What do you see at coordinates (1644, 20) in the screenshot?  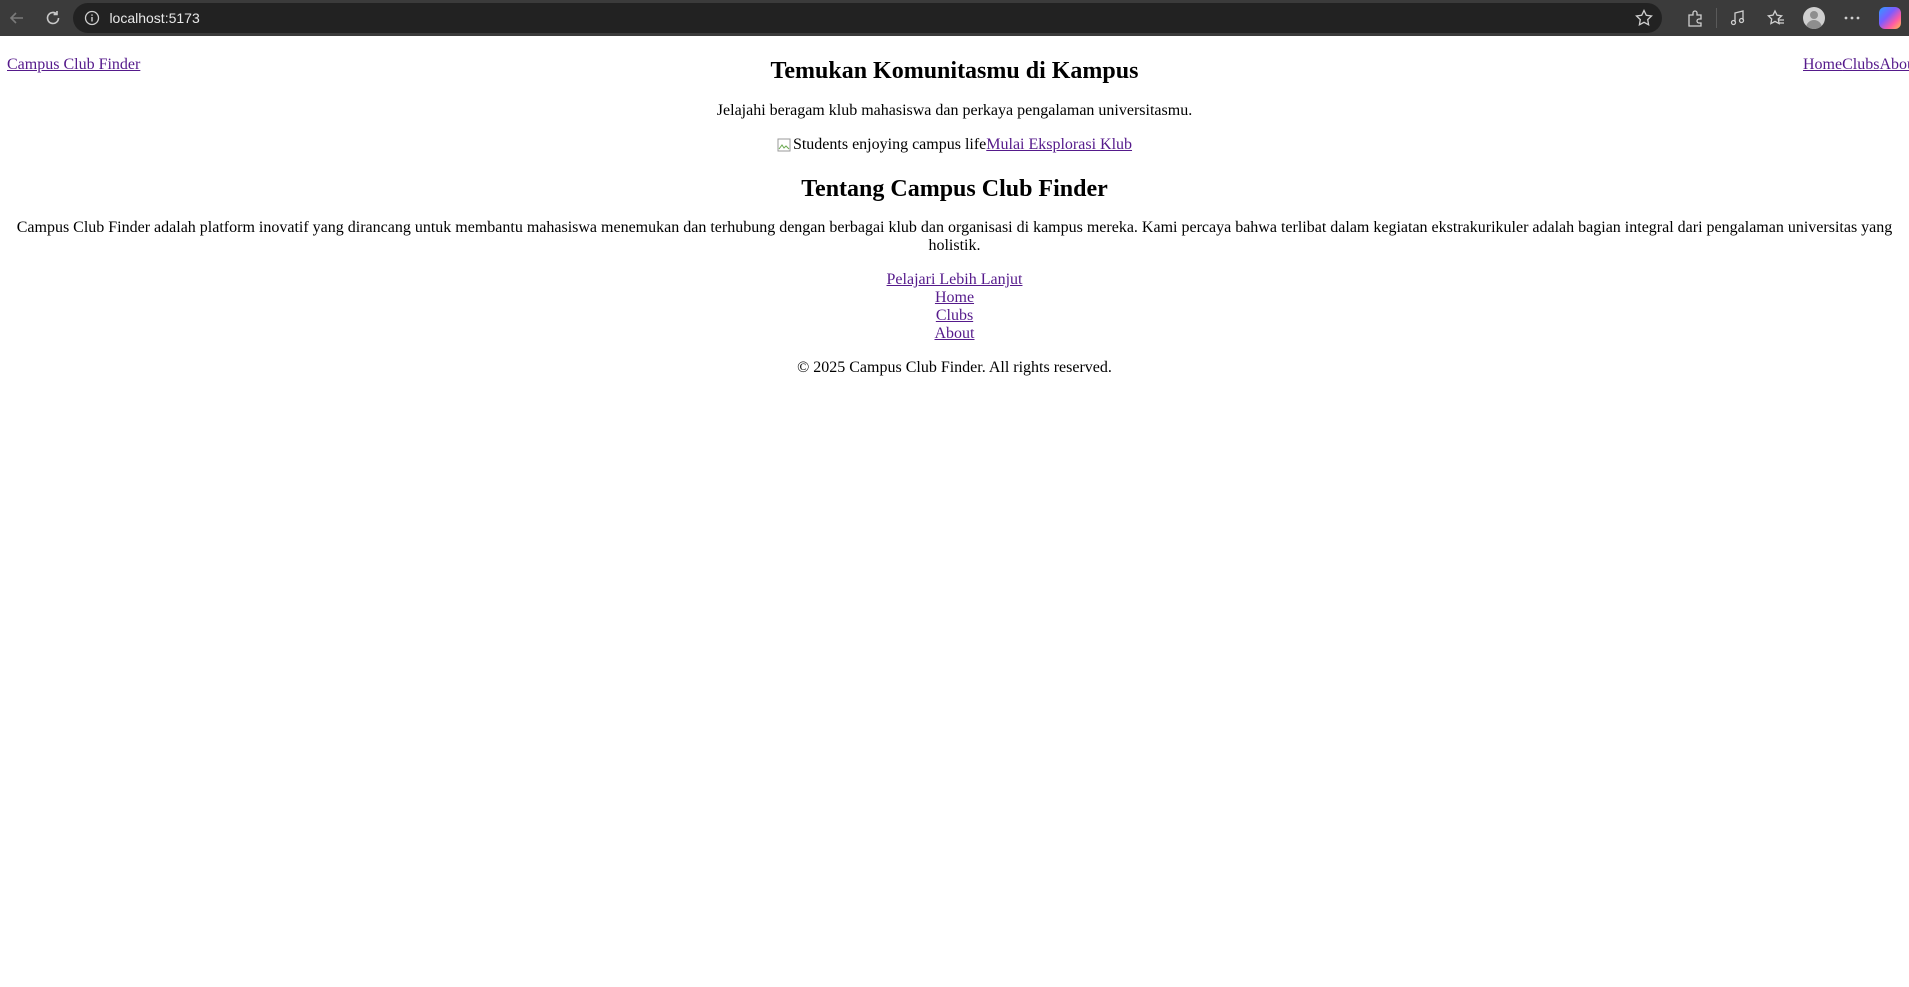 I see `favorite-star-icon` at bounding box center [1644, 20].